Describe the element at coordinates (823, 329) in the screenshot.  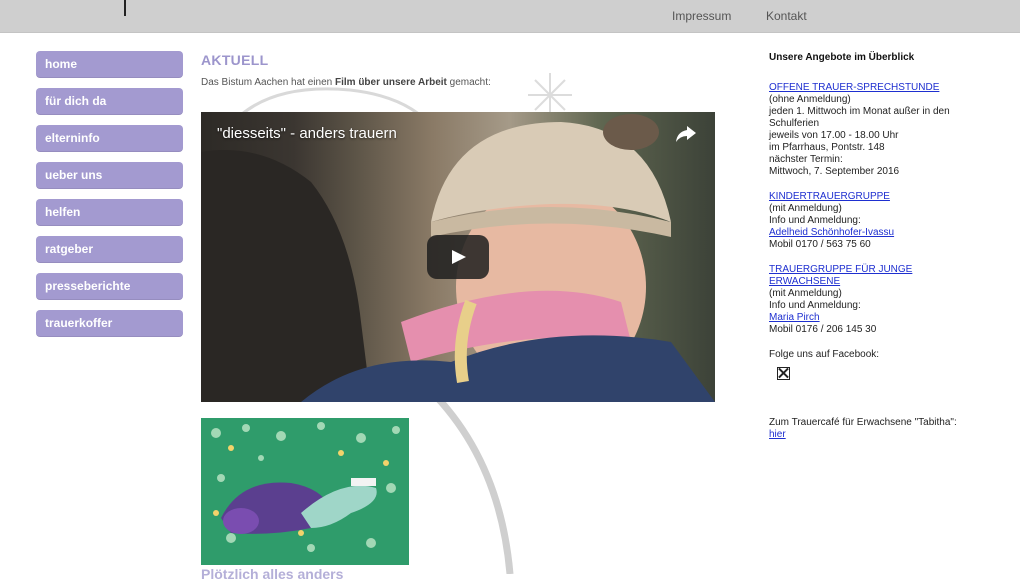
I see `offer3-phone: Mobil 0176 / 206 145 30` at that location.